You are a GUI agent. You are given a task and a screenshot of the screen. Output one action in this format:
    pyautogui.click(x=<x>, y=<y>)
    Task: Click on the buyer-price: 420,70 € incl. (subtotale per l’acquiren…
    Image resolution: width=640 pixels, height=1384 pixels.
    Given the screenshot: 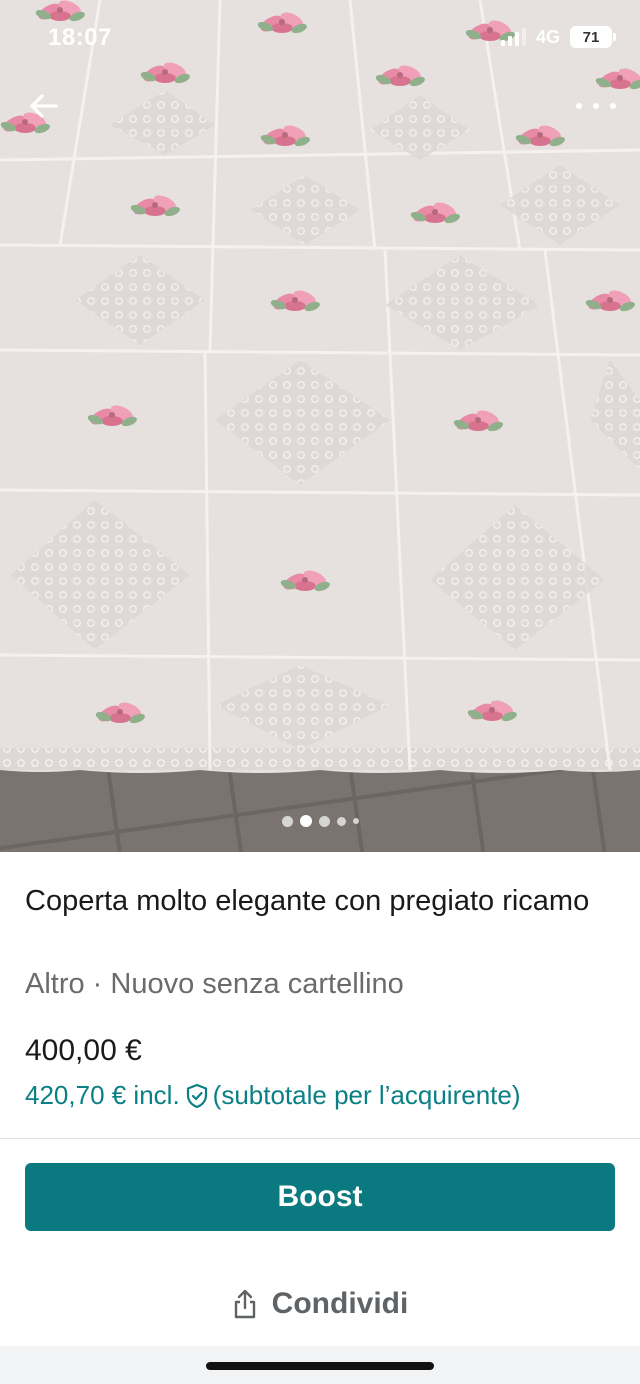 What is the action you would take?
    pyautogui.click(x=273, y=1095)
    